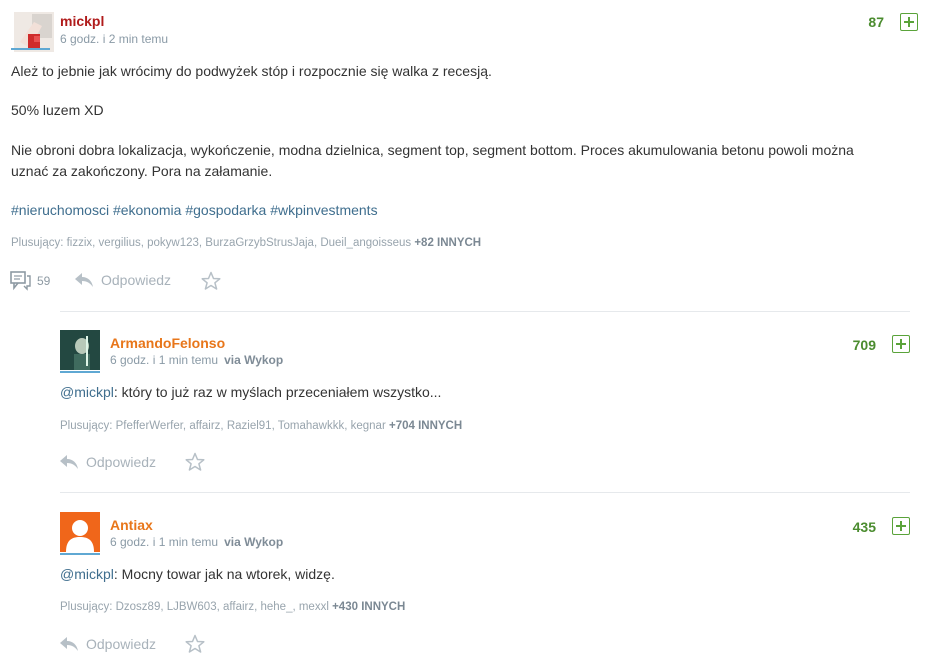 The width and height of the screenshot is (927, 669). I want to click on time-text: 6 godz. i 2 min temu, so click(114, 39).